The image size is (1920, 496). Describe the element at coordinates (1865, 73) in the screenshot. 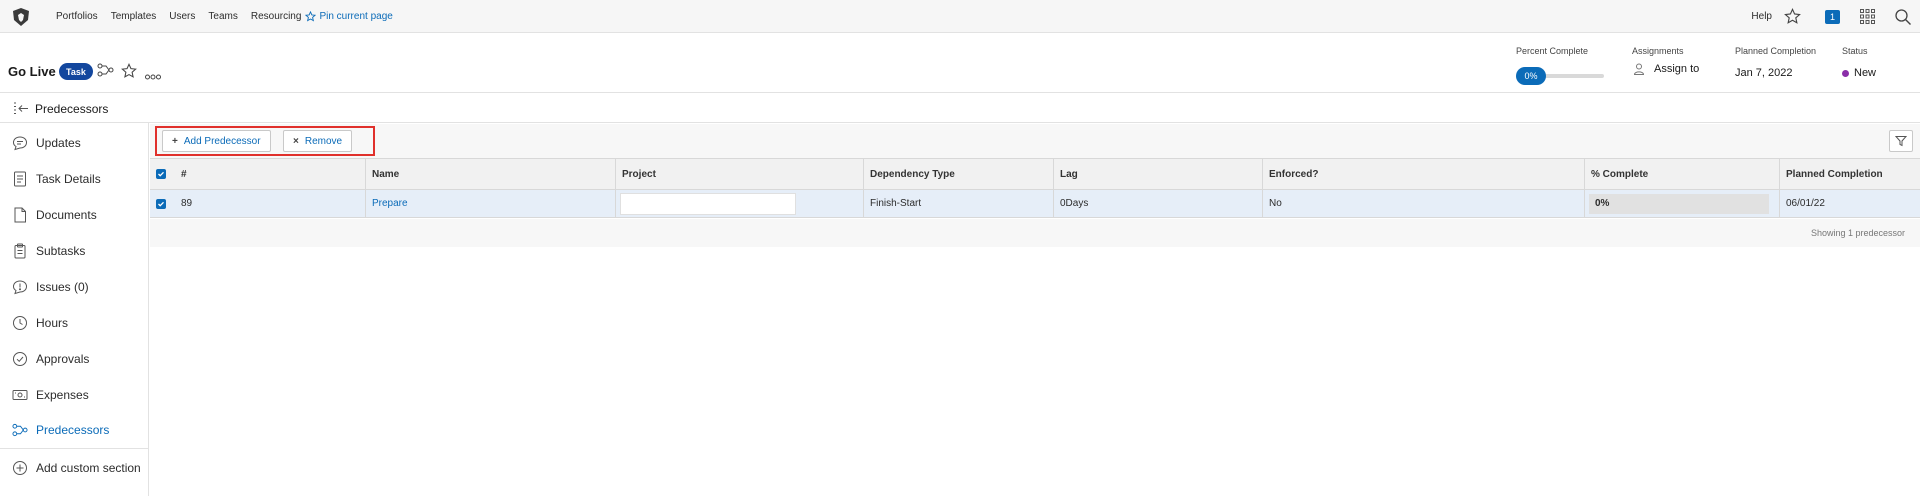

I see `status-value: New` at that location.